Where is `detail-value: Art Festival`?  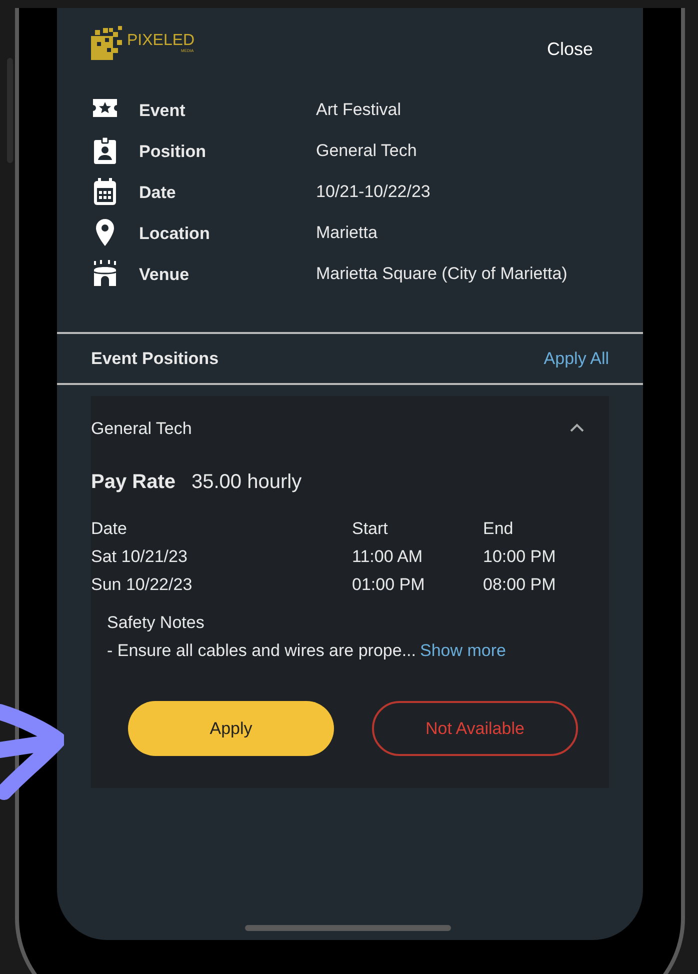 detail-value: Art Festival is located at coordinates (359, 109).